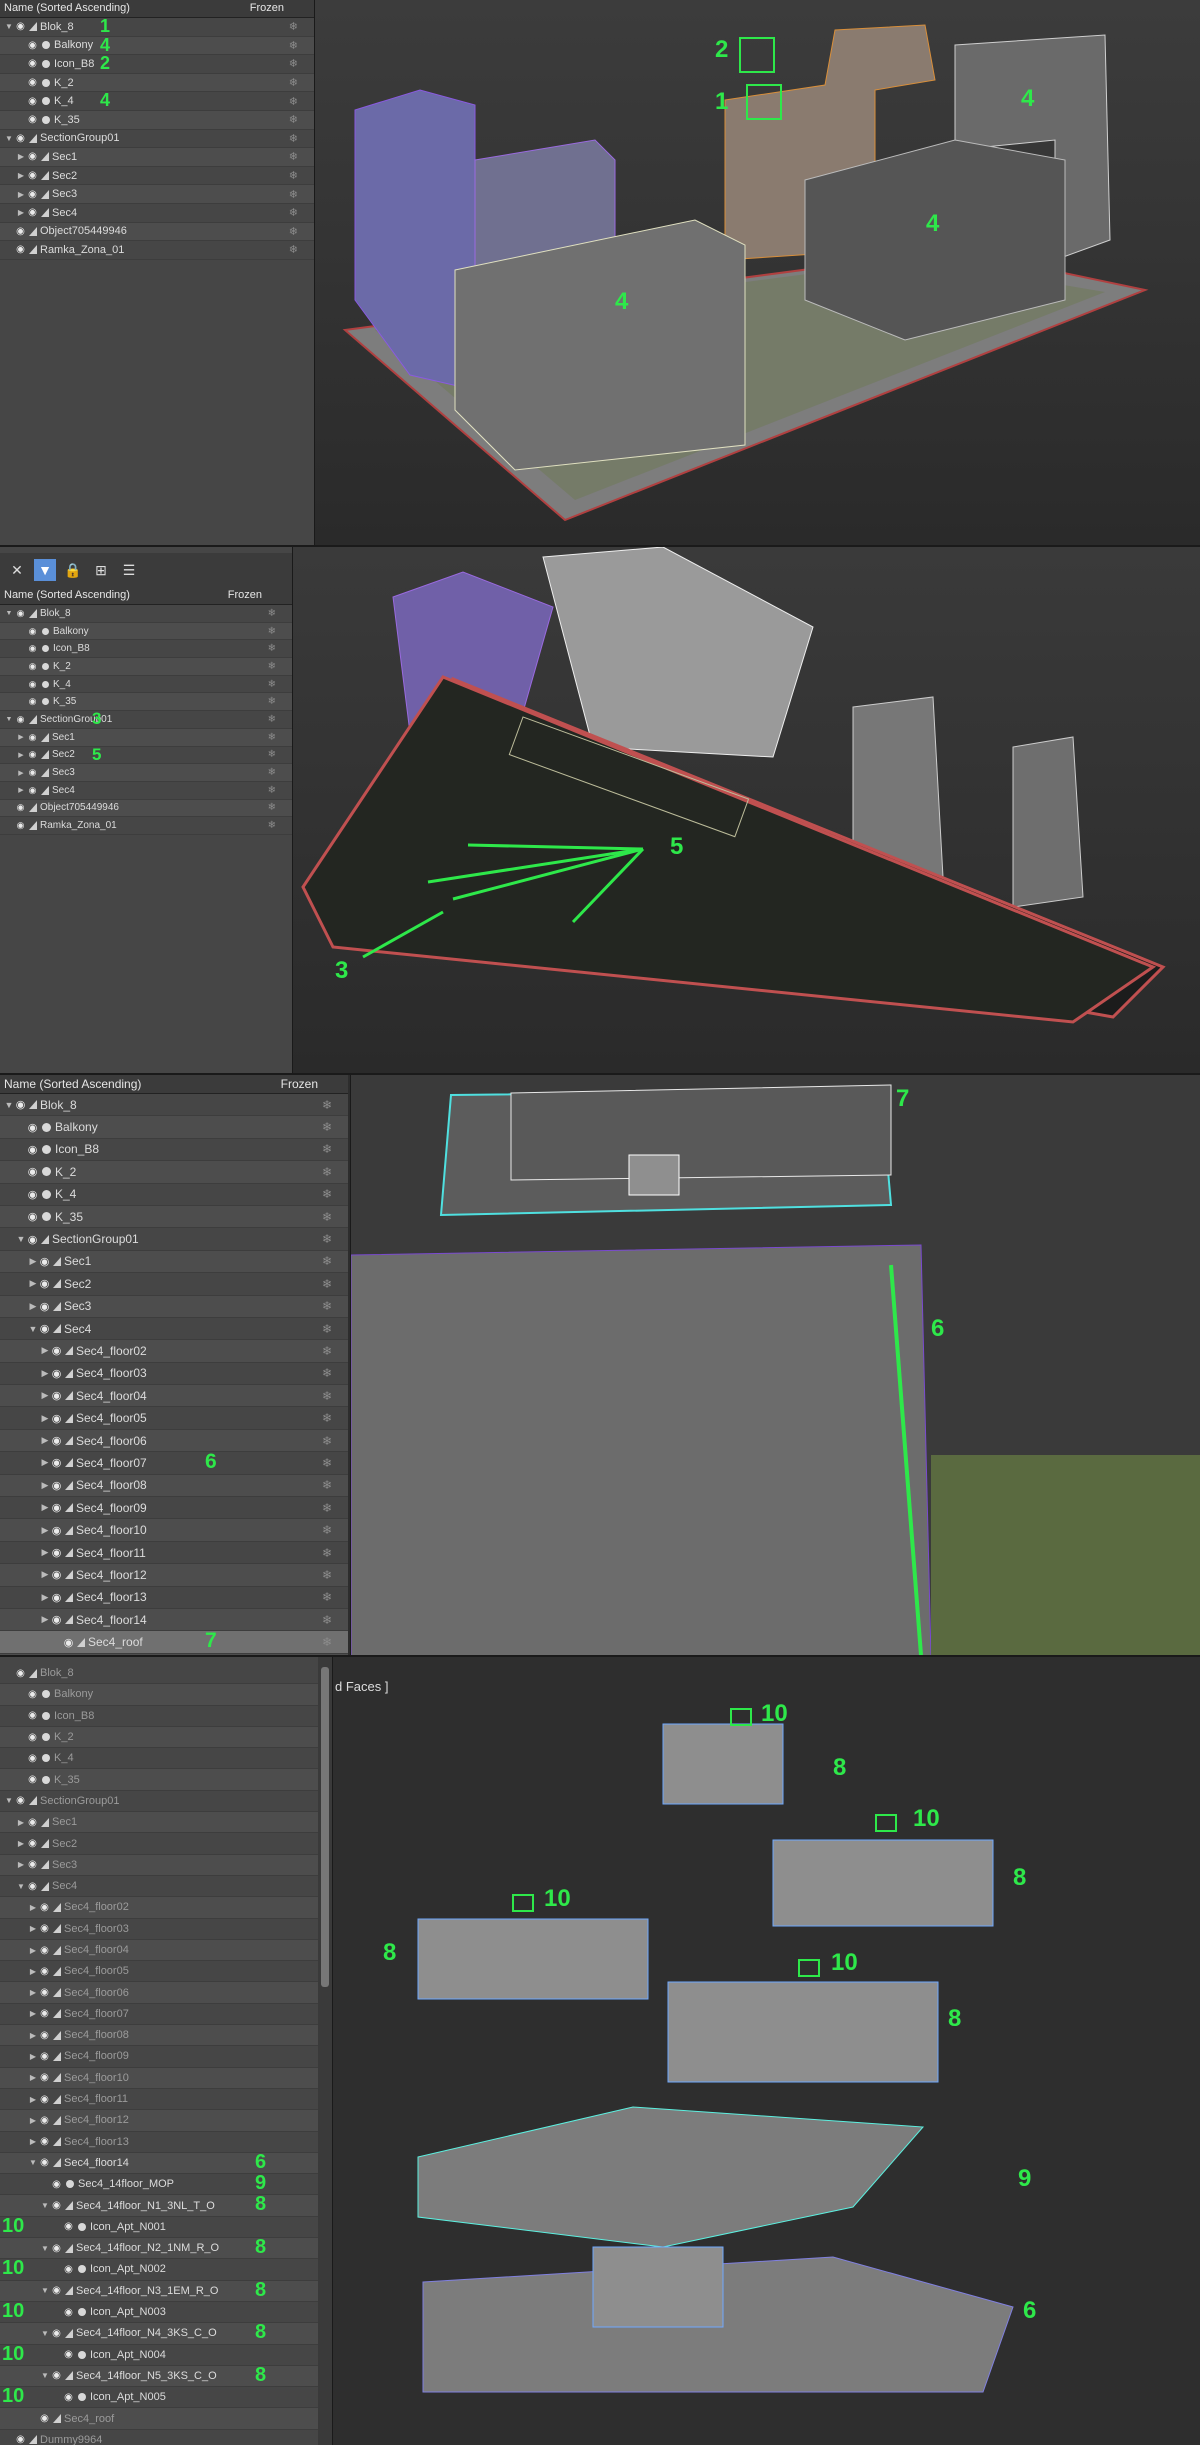 The width and height of the screenshot is (1200, 2445). I want to click on tree-row: ▶ ◉ Sec4_floor09 ❄, so click(174, 1508).